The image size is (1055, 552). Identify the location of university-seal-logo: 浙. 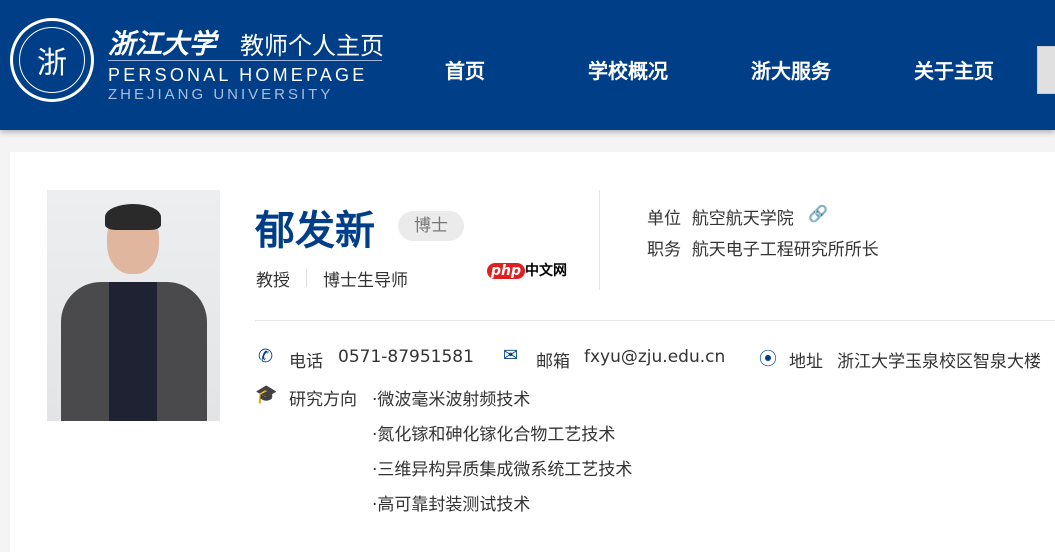
(52, 60).